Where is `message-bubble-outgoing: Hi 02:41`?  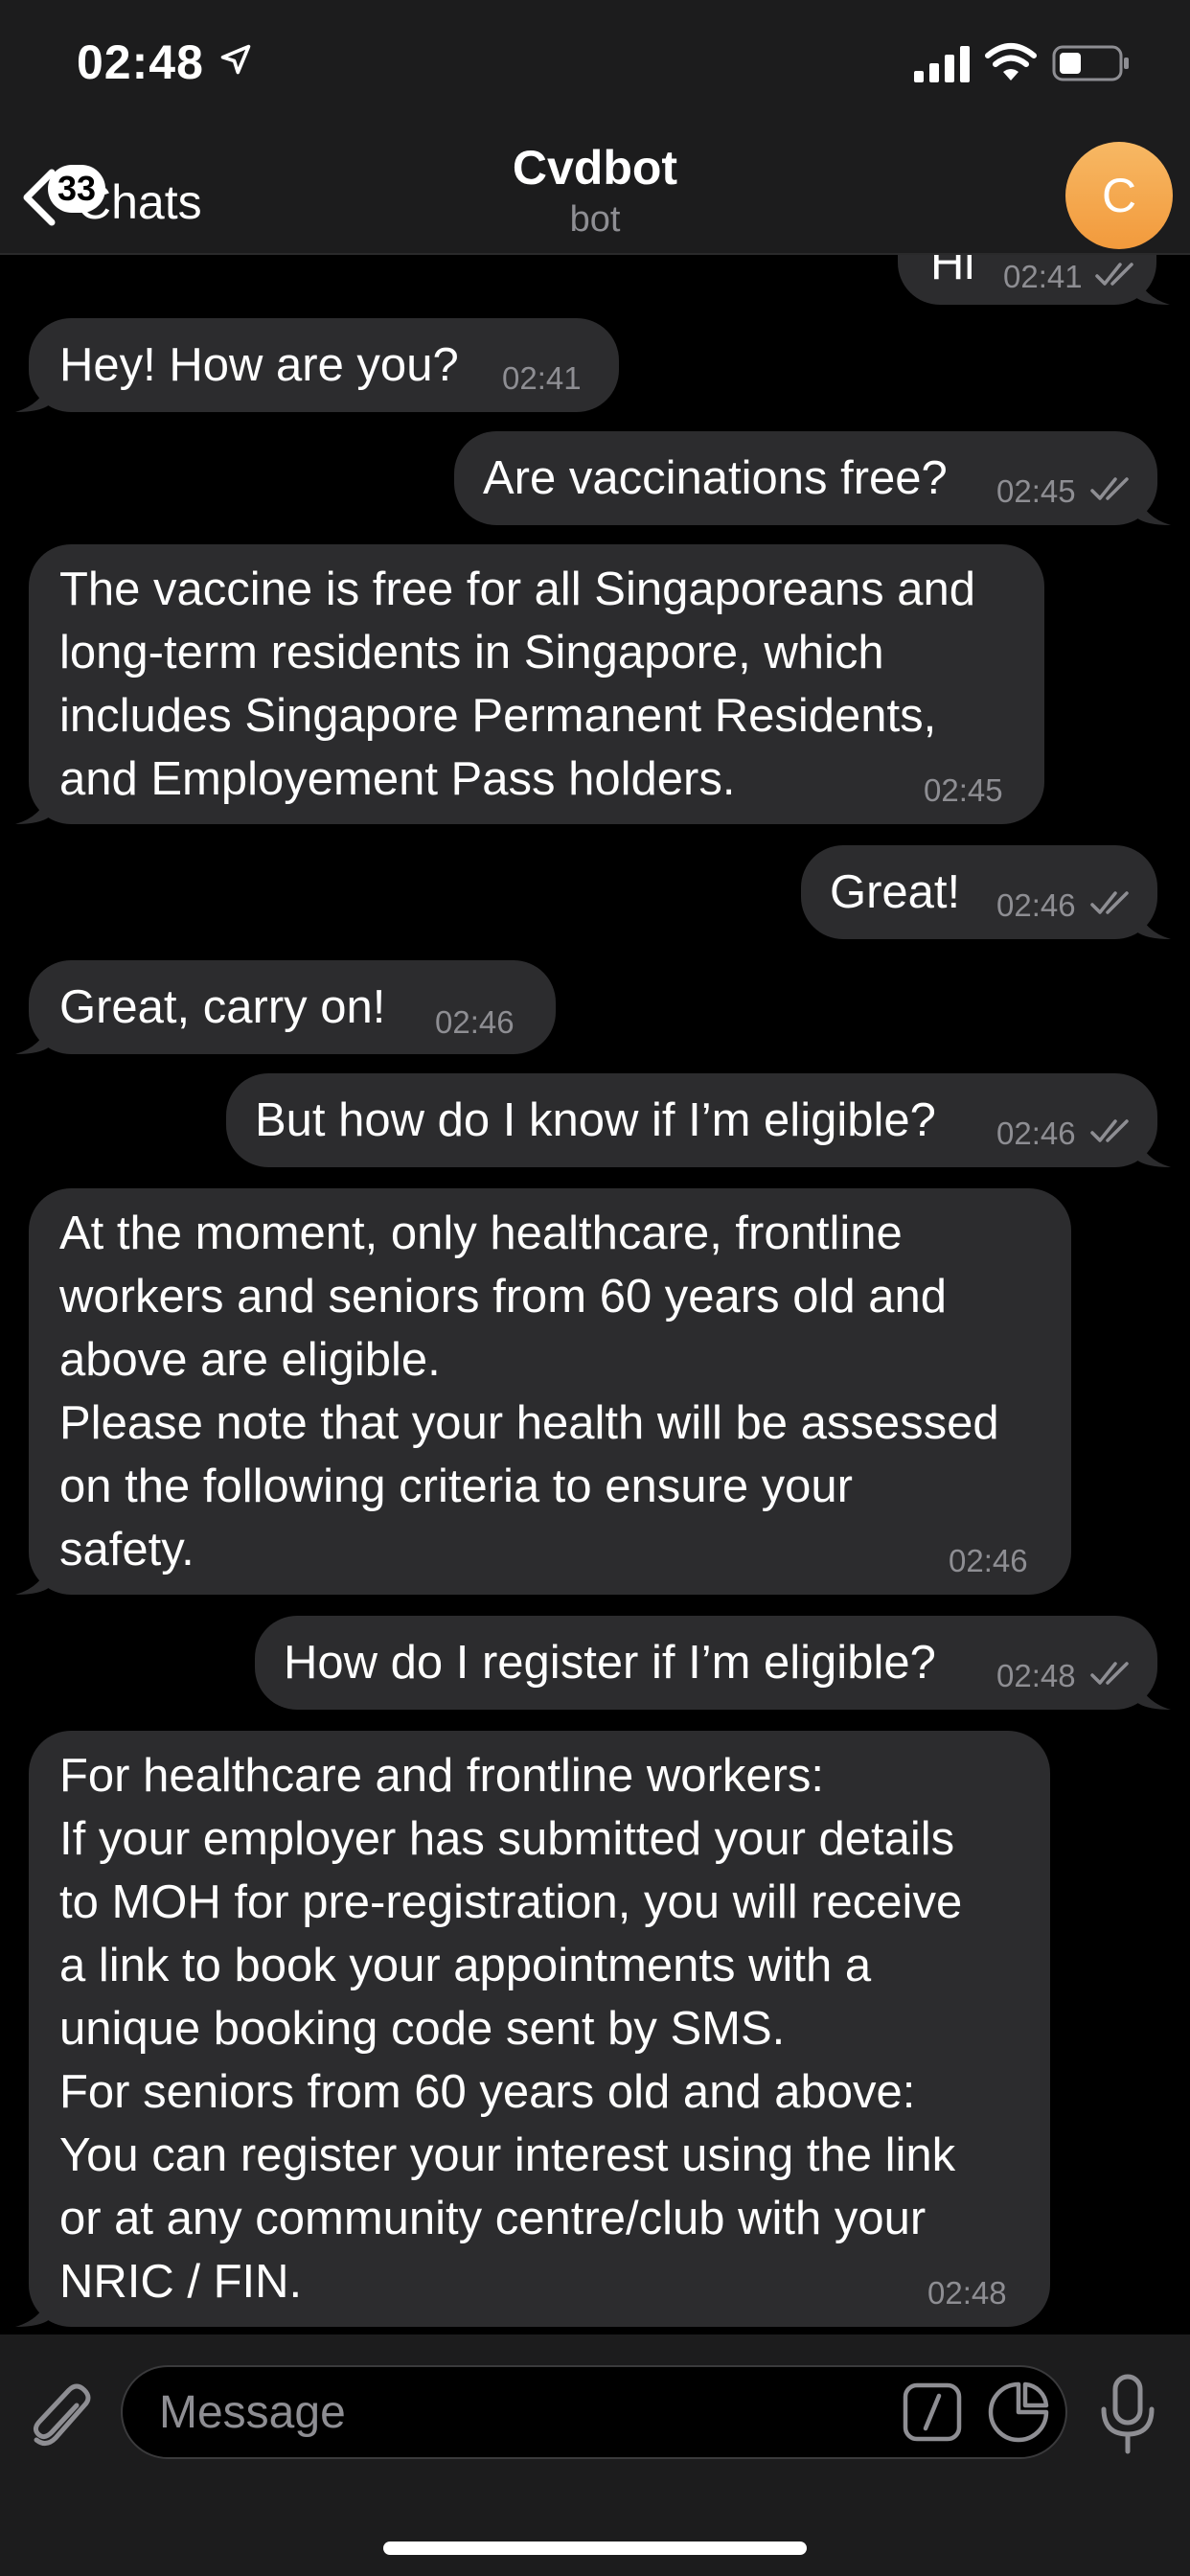 message-bubble-outgoing: Hi 02:41 is located at coordinates (1034, 280).